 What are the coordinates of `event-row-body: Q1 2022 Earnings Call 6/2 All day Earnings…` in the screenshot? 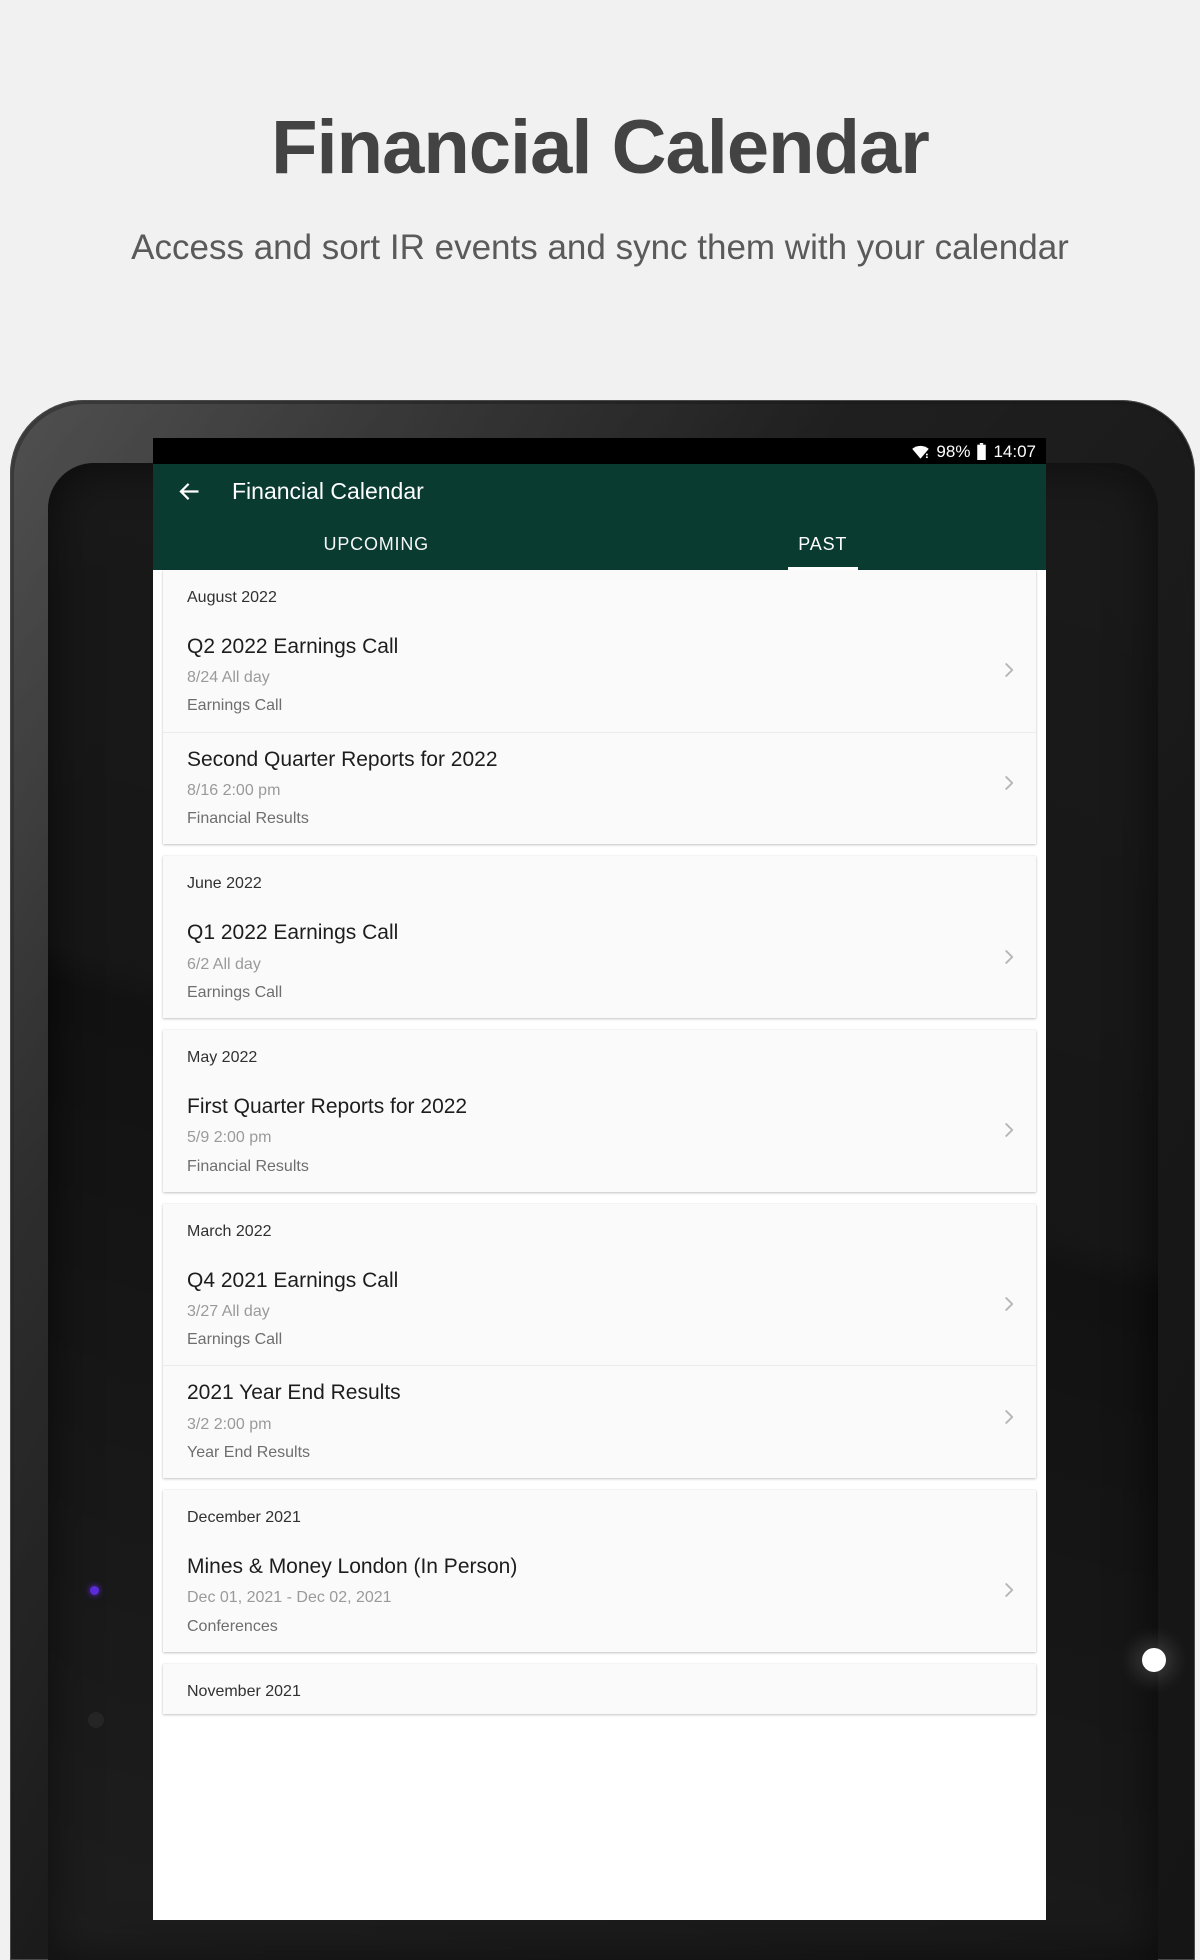 It's located at (585, 956).